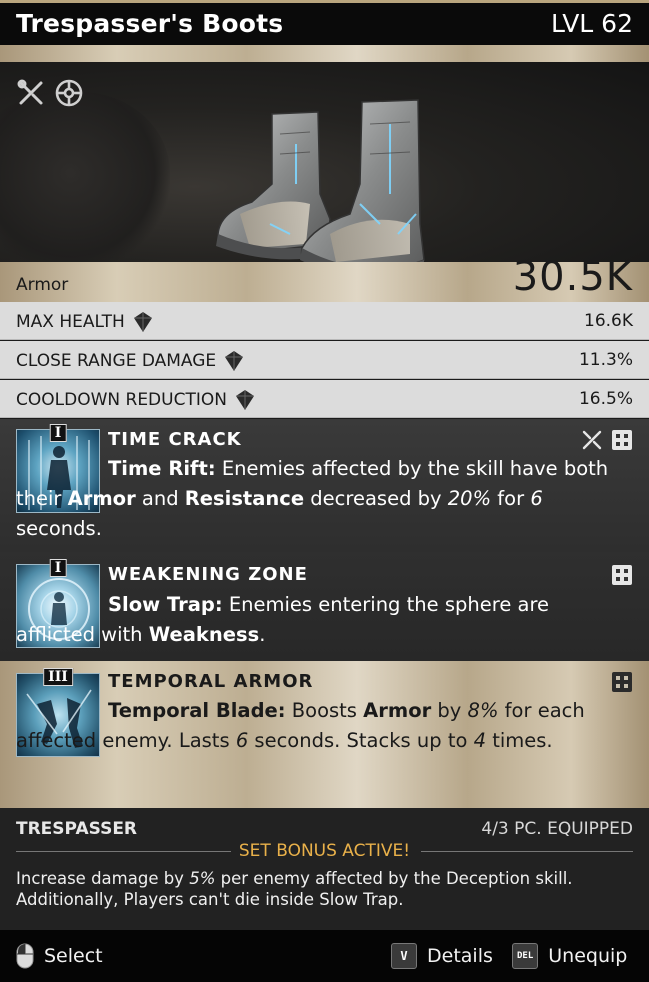 This screenshot has width=649, height=982. What do you see at coordinates (175, 439) in the screenshot?
I see `perk-title: TIME CRACK` at bounding box center [175, 439].